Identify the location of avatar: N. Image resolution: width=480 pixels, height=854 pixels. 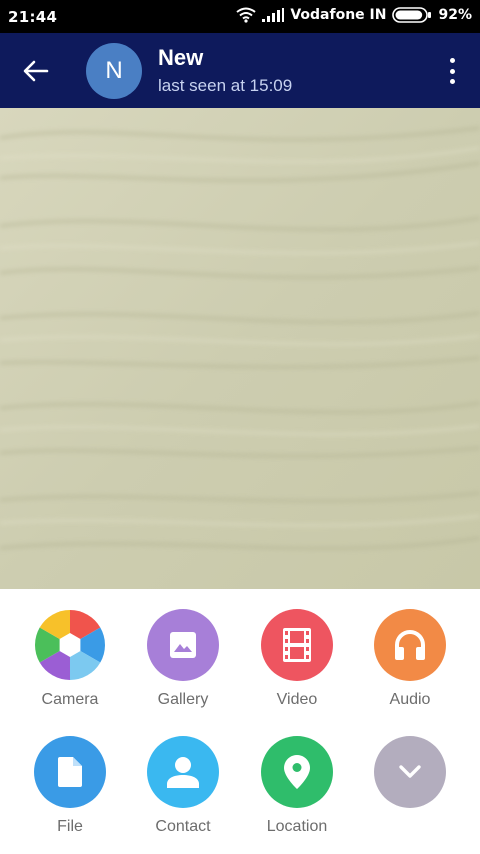
(114, 71).